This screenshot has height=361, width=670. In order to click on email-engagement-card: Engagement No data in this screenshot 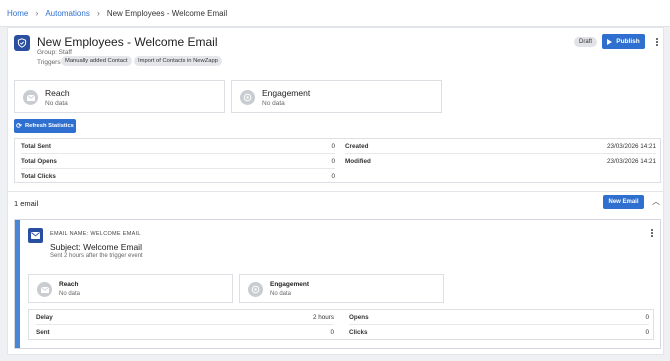, I will do `click(341, 288)`.